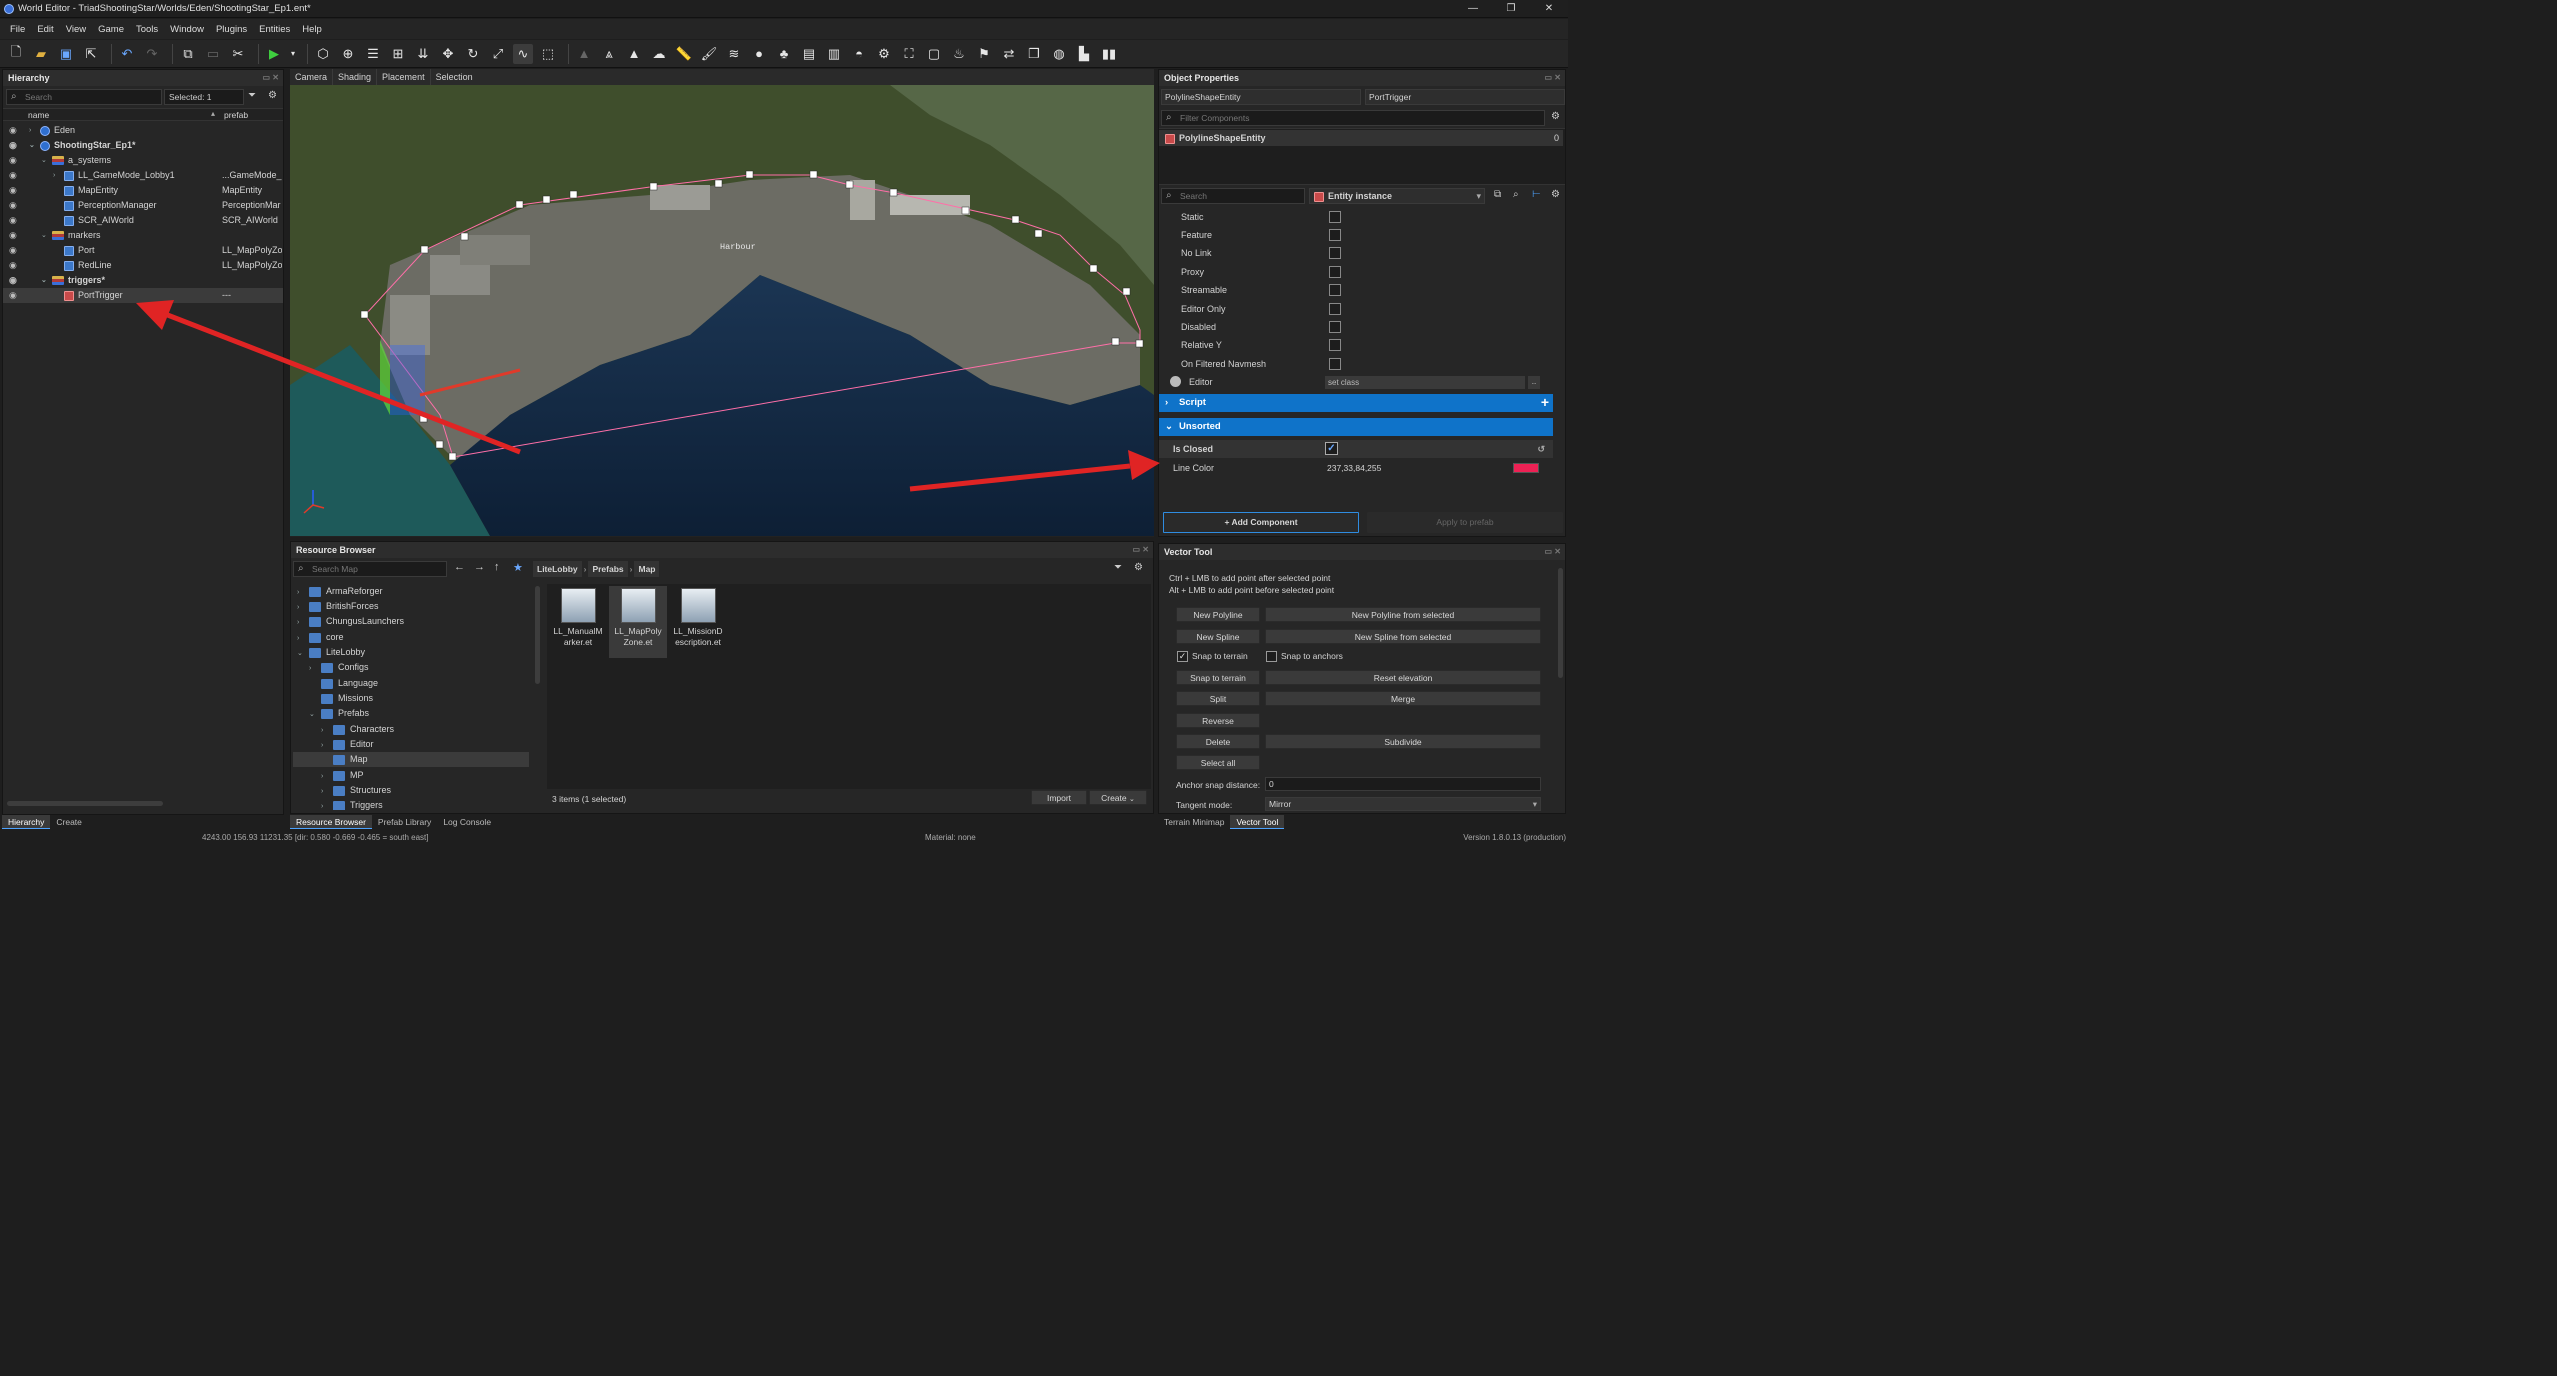 The image size is (2557, 1376). I want to click on line-color-value: 237,33,84,255, so click(1354, 468).